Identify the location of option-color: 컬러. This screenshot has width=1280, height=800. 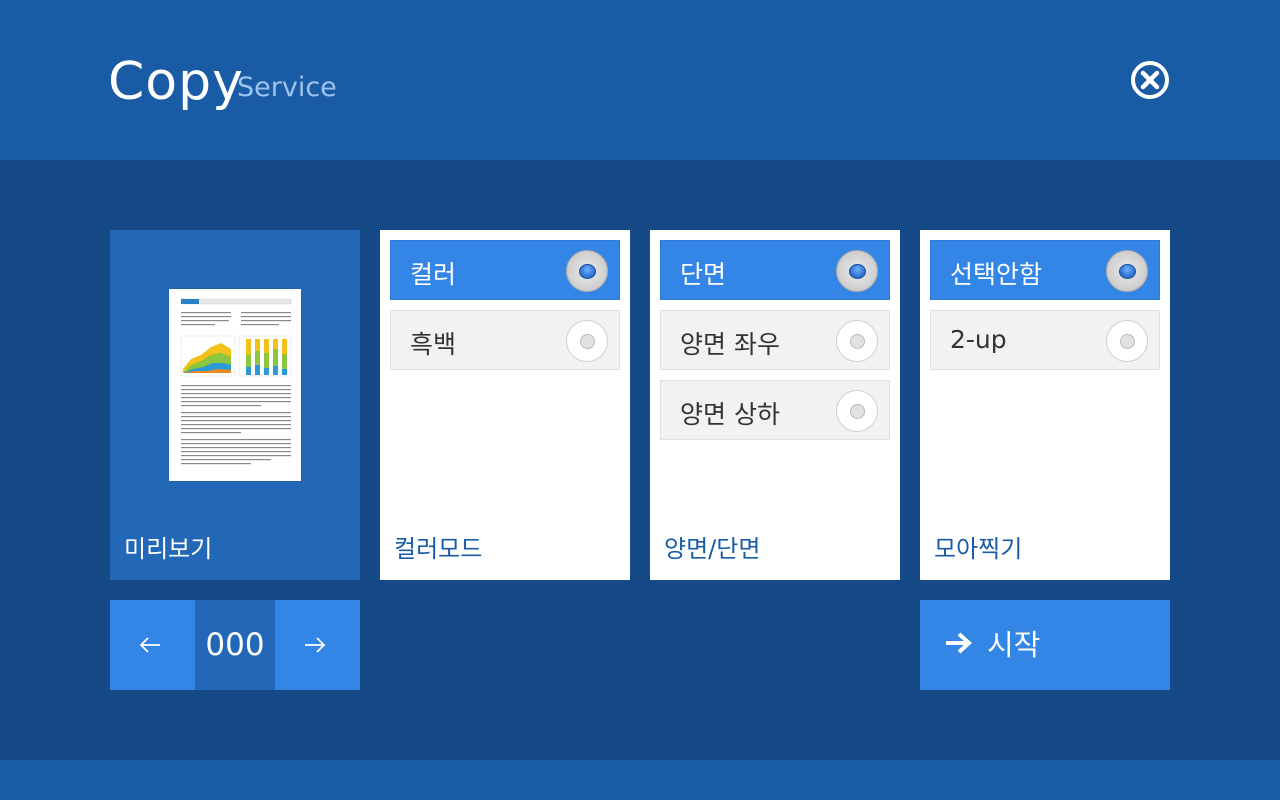
(505, 270).